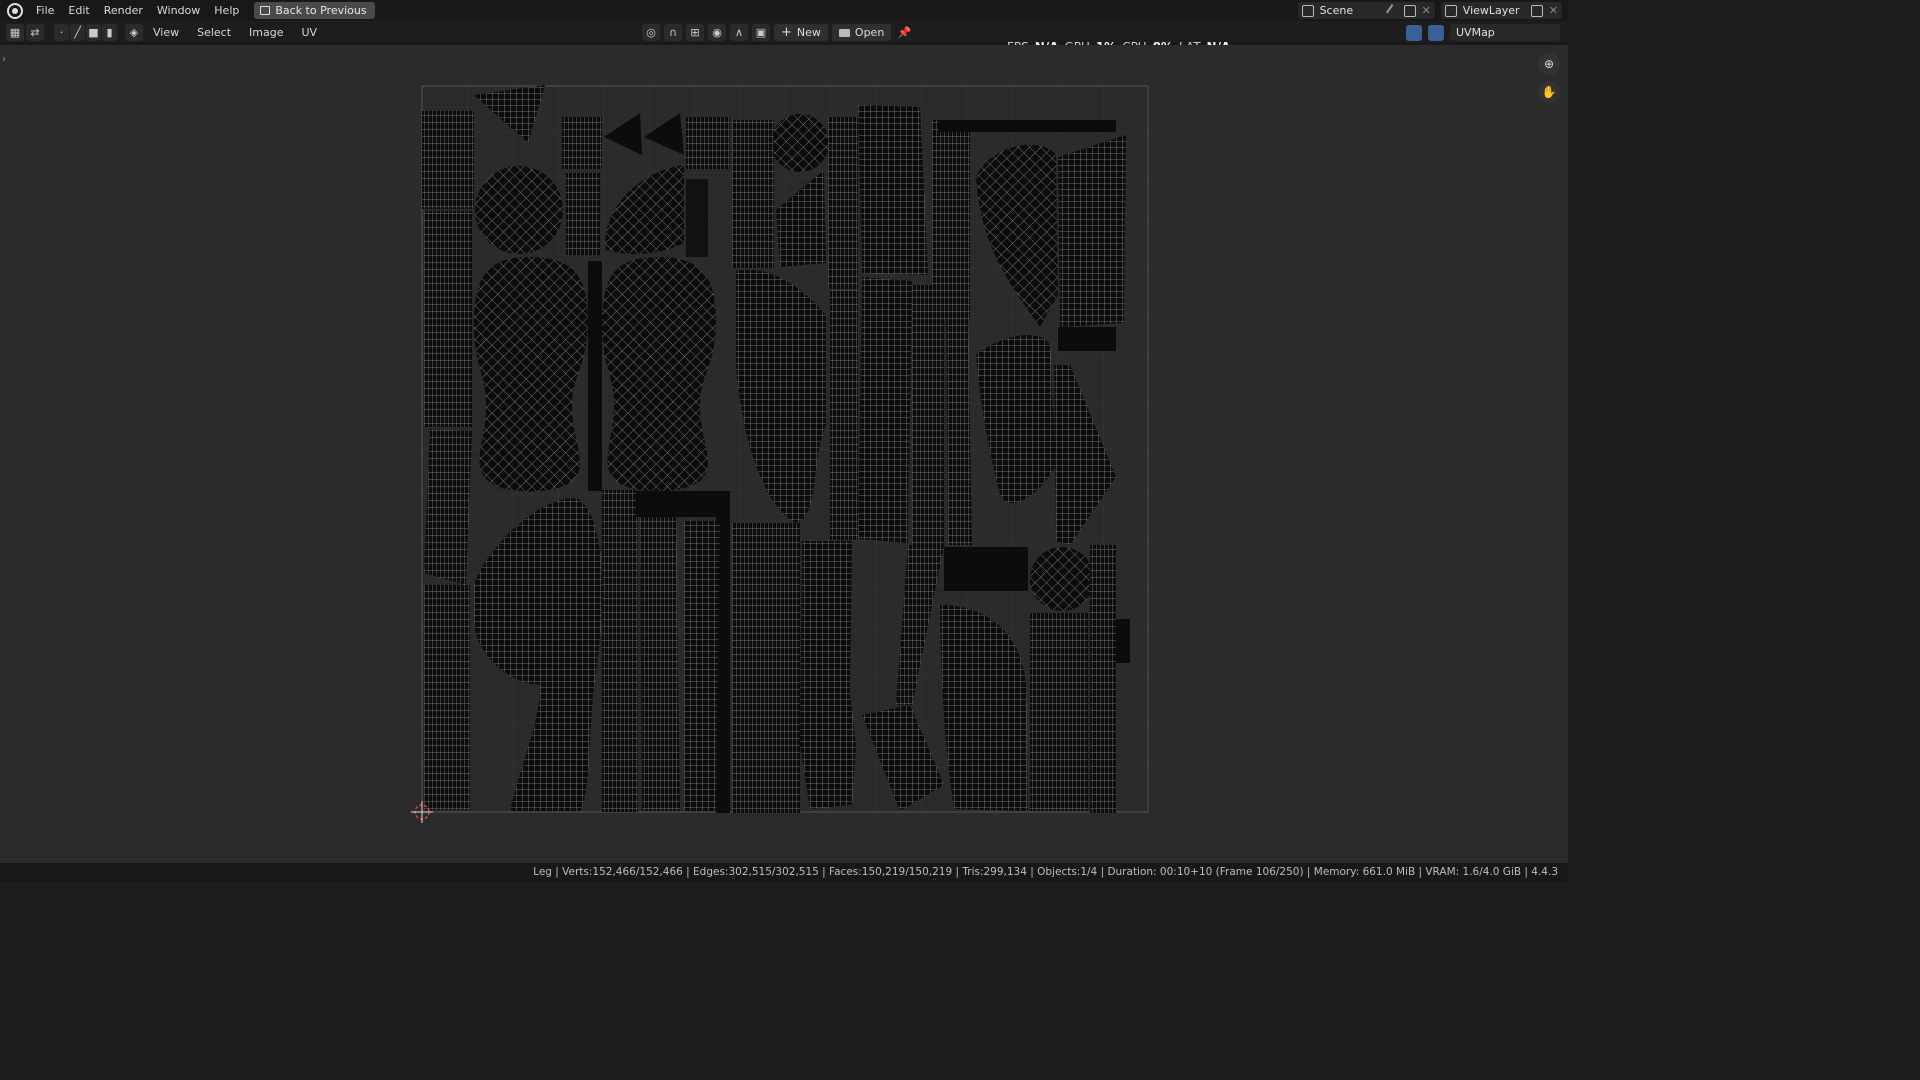 The width and height of the screenshot is (1920, 1080). Describe the element at coordinates (1392, 10) in the screenshot. I see `pin-icon` at that location.